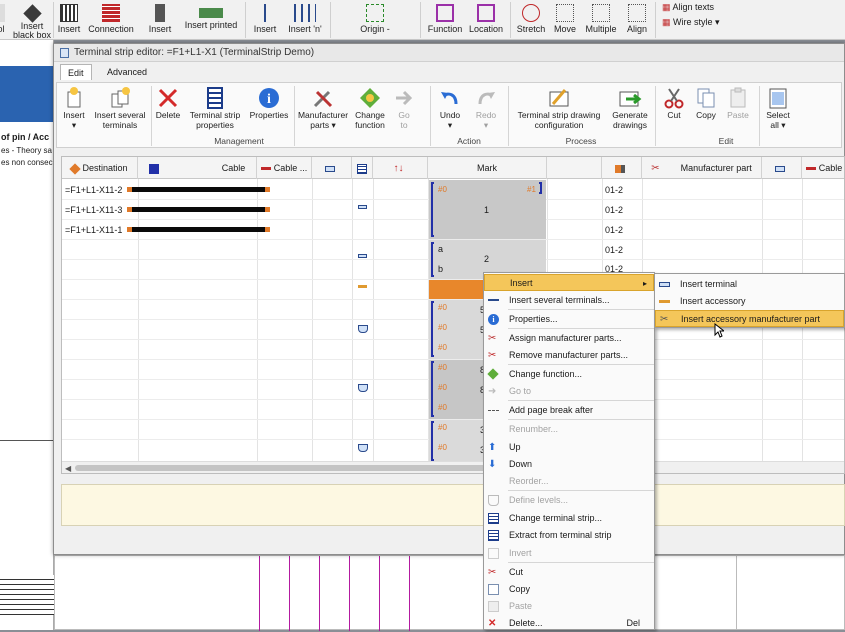 The width and height of the screenshot is (845, 632). I want to click on generate-drawings-button: Generate drawings, so click(630, 111).